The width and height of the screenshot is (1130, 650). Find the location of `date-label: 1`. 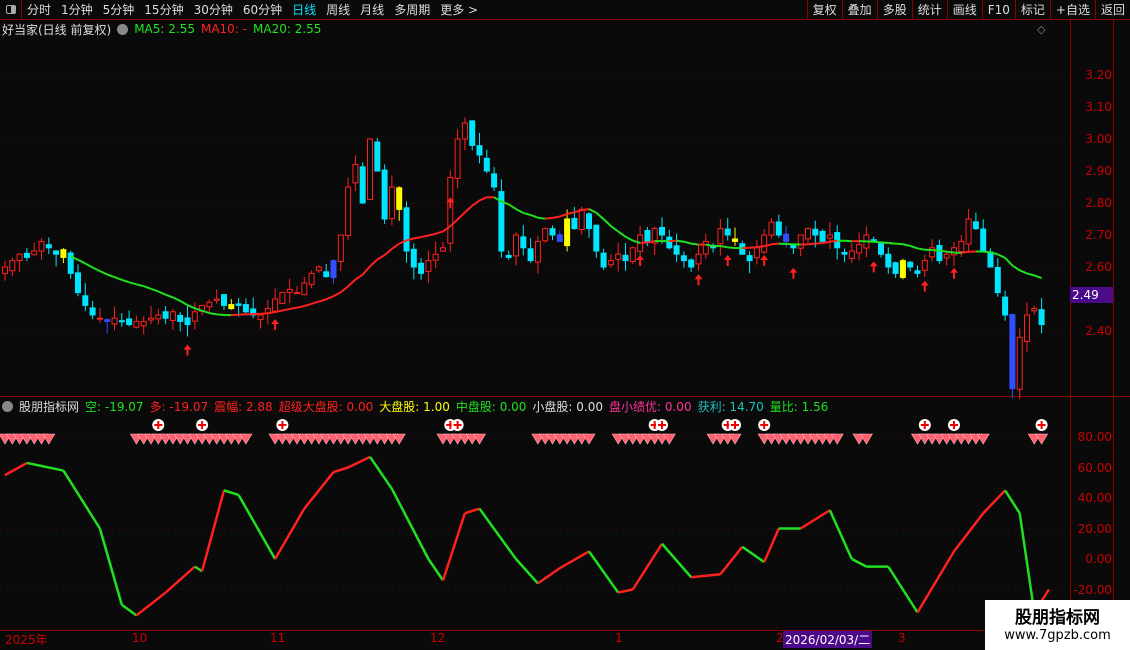

date-label: 1 is located at coordinates (619, 638).